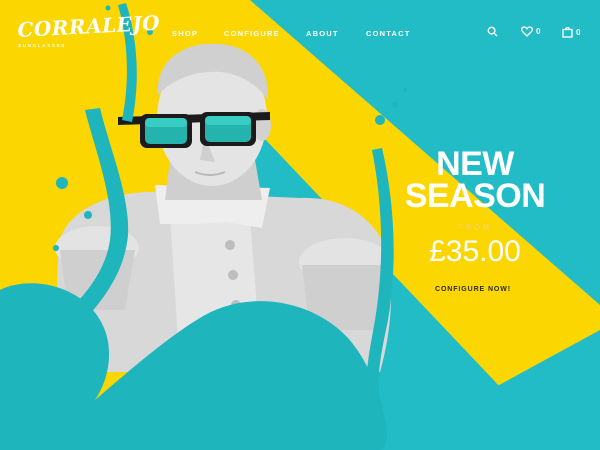 Image resolution: width=600 pixels, height=450 pixels. I want to click on hero-title: NEW SEASON, so click(475, 180).